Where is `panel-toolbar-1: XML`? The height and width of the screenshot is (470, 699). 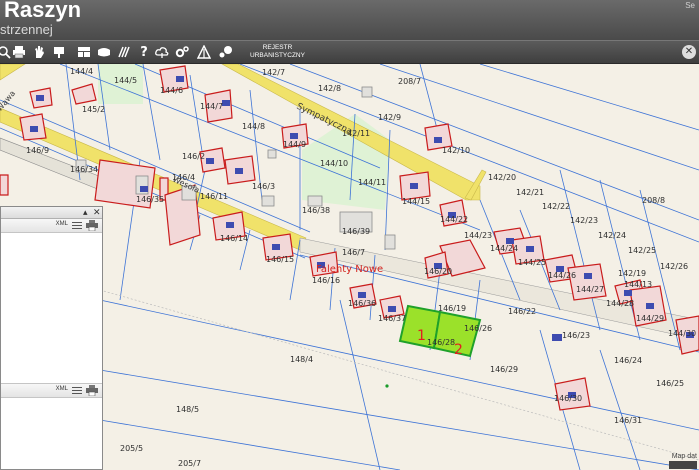
panel-toolbar-1: XML is located at coordinates (51, 226).